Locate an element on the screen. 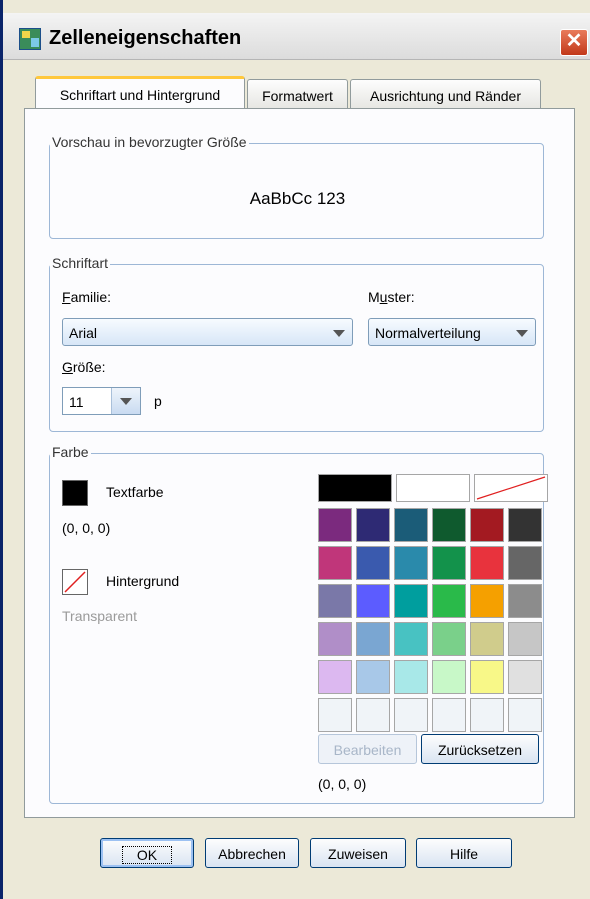 The image size is (590, 899). ok-label: OK is located at coordinates (147, 855).